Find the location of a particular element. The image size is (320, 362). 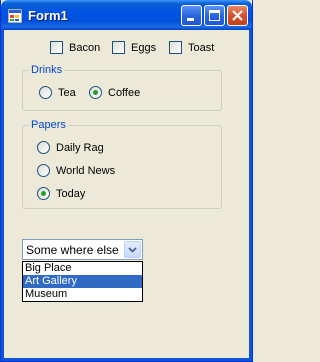

minimize-icon is located at coordinates (190, 19).